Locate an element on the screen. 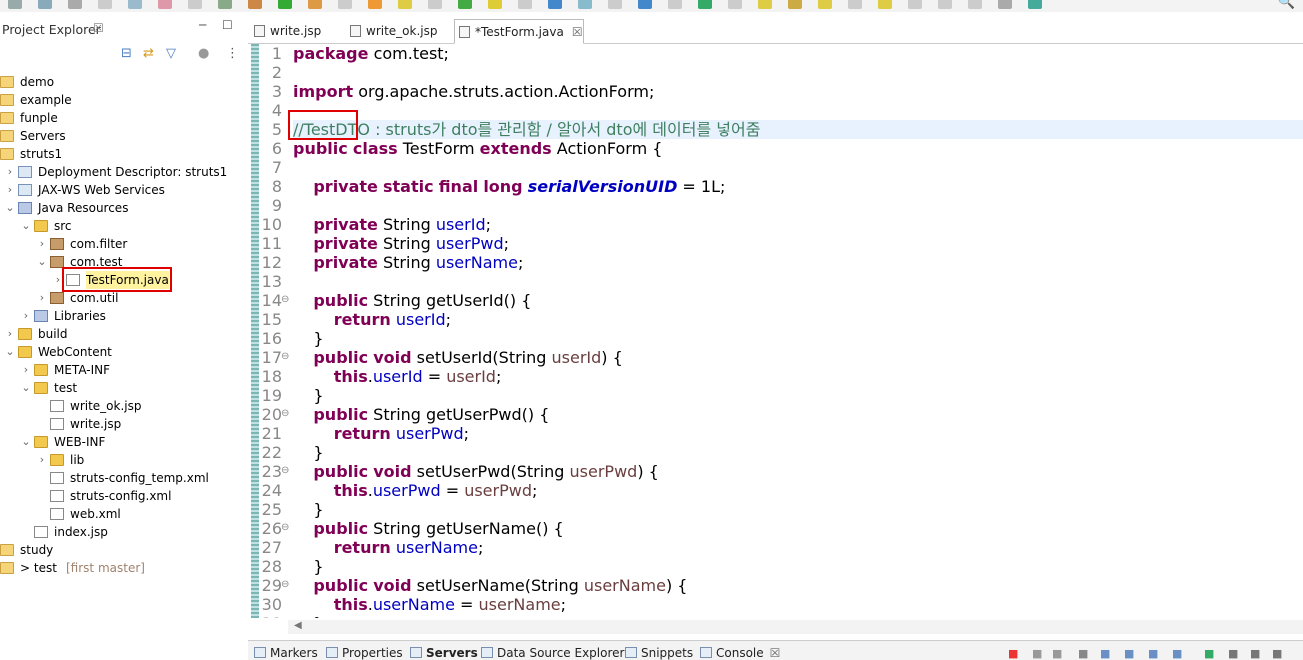  link-with-editor-icon: ⇄ is located at coordinates (148, 53).